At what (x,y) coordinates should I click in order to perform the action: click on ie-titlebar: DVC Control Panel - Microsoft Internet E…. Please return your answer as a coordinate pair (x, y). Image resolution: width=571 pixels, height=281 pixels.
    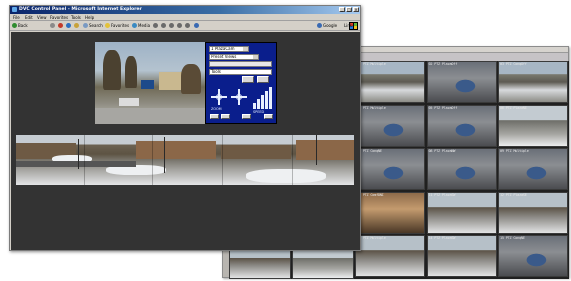
    Looking at the image, I should click on (185, 10).